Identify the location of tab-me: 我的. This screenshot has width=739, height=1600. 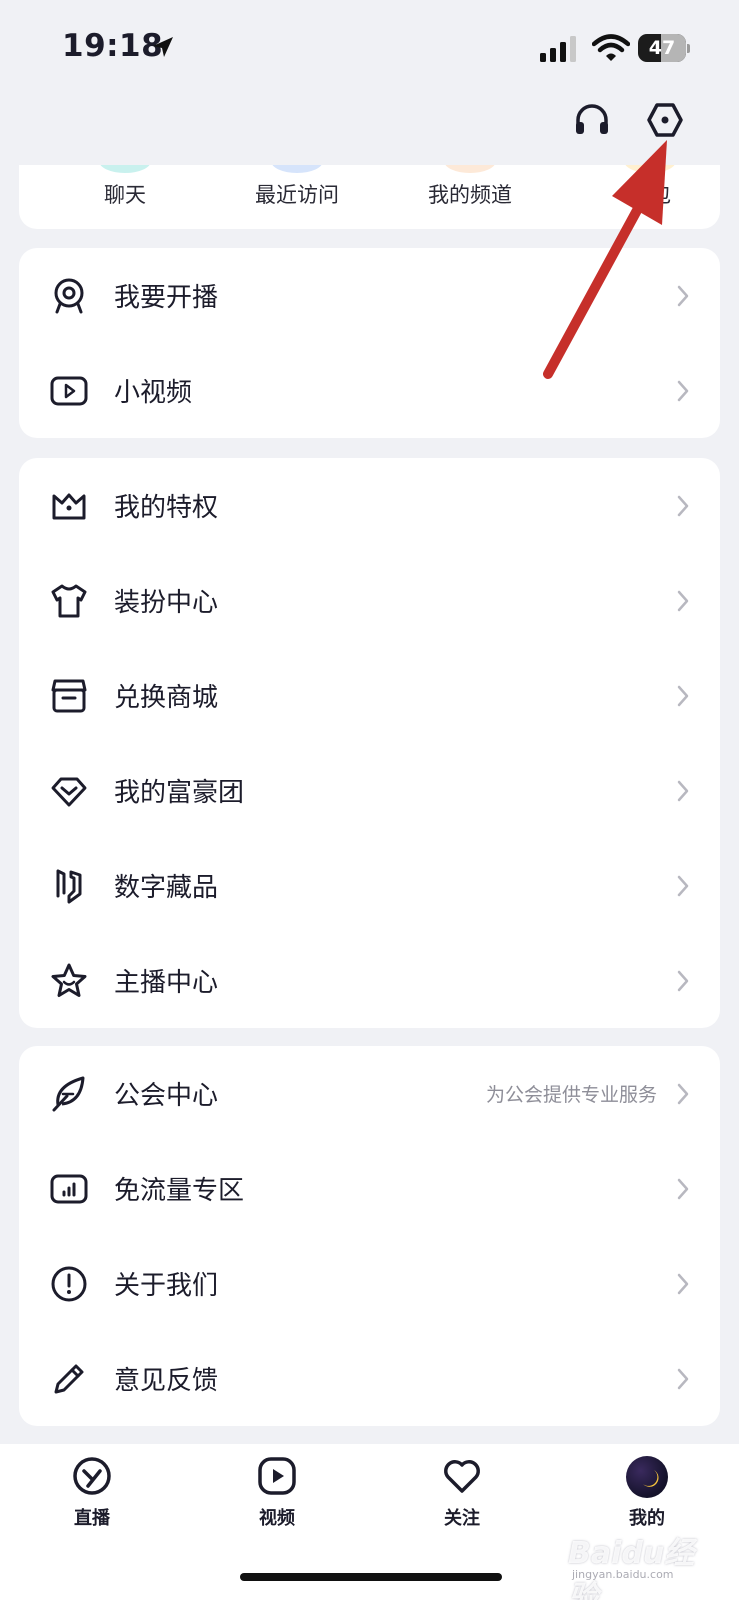
(647, 1496).